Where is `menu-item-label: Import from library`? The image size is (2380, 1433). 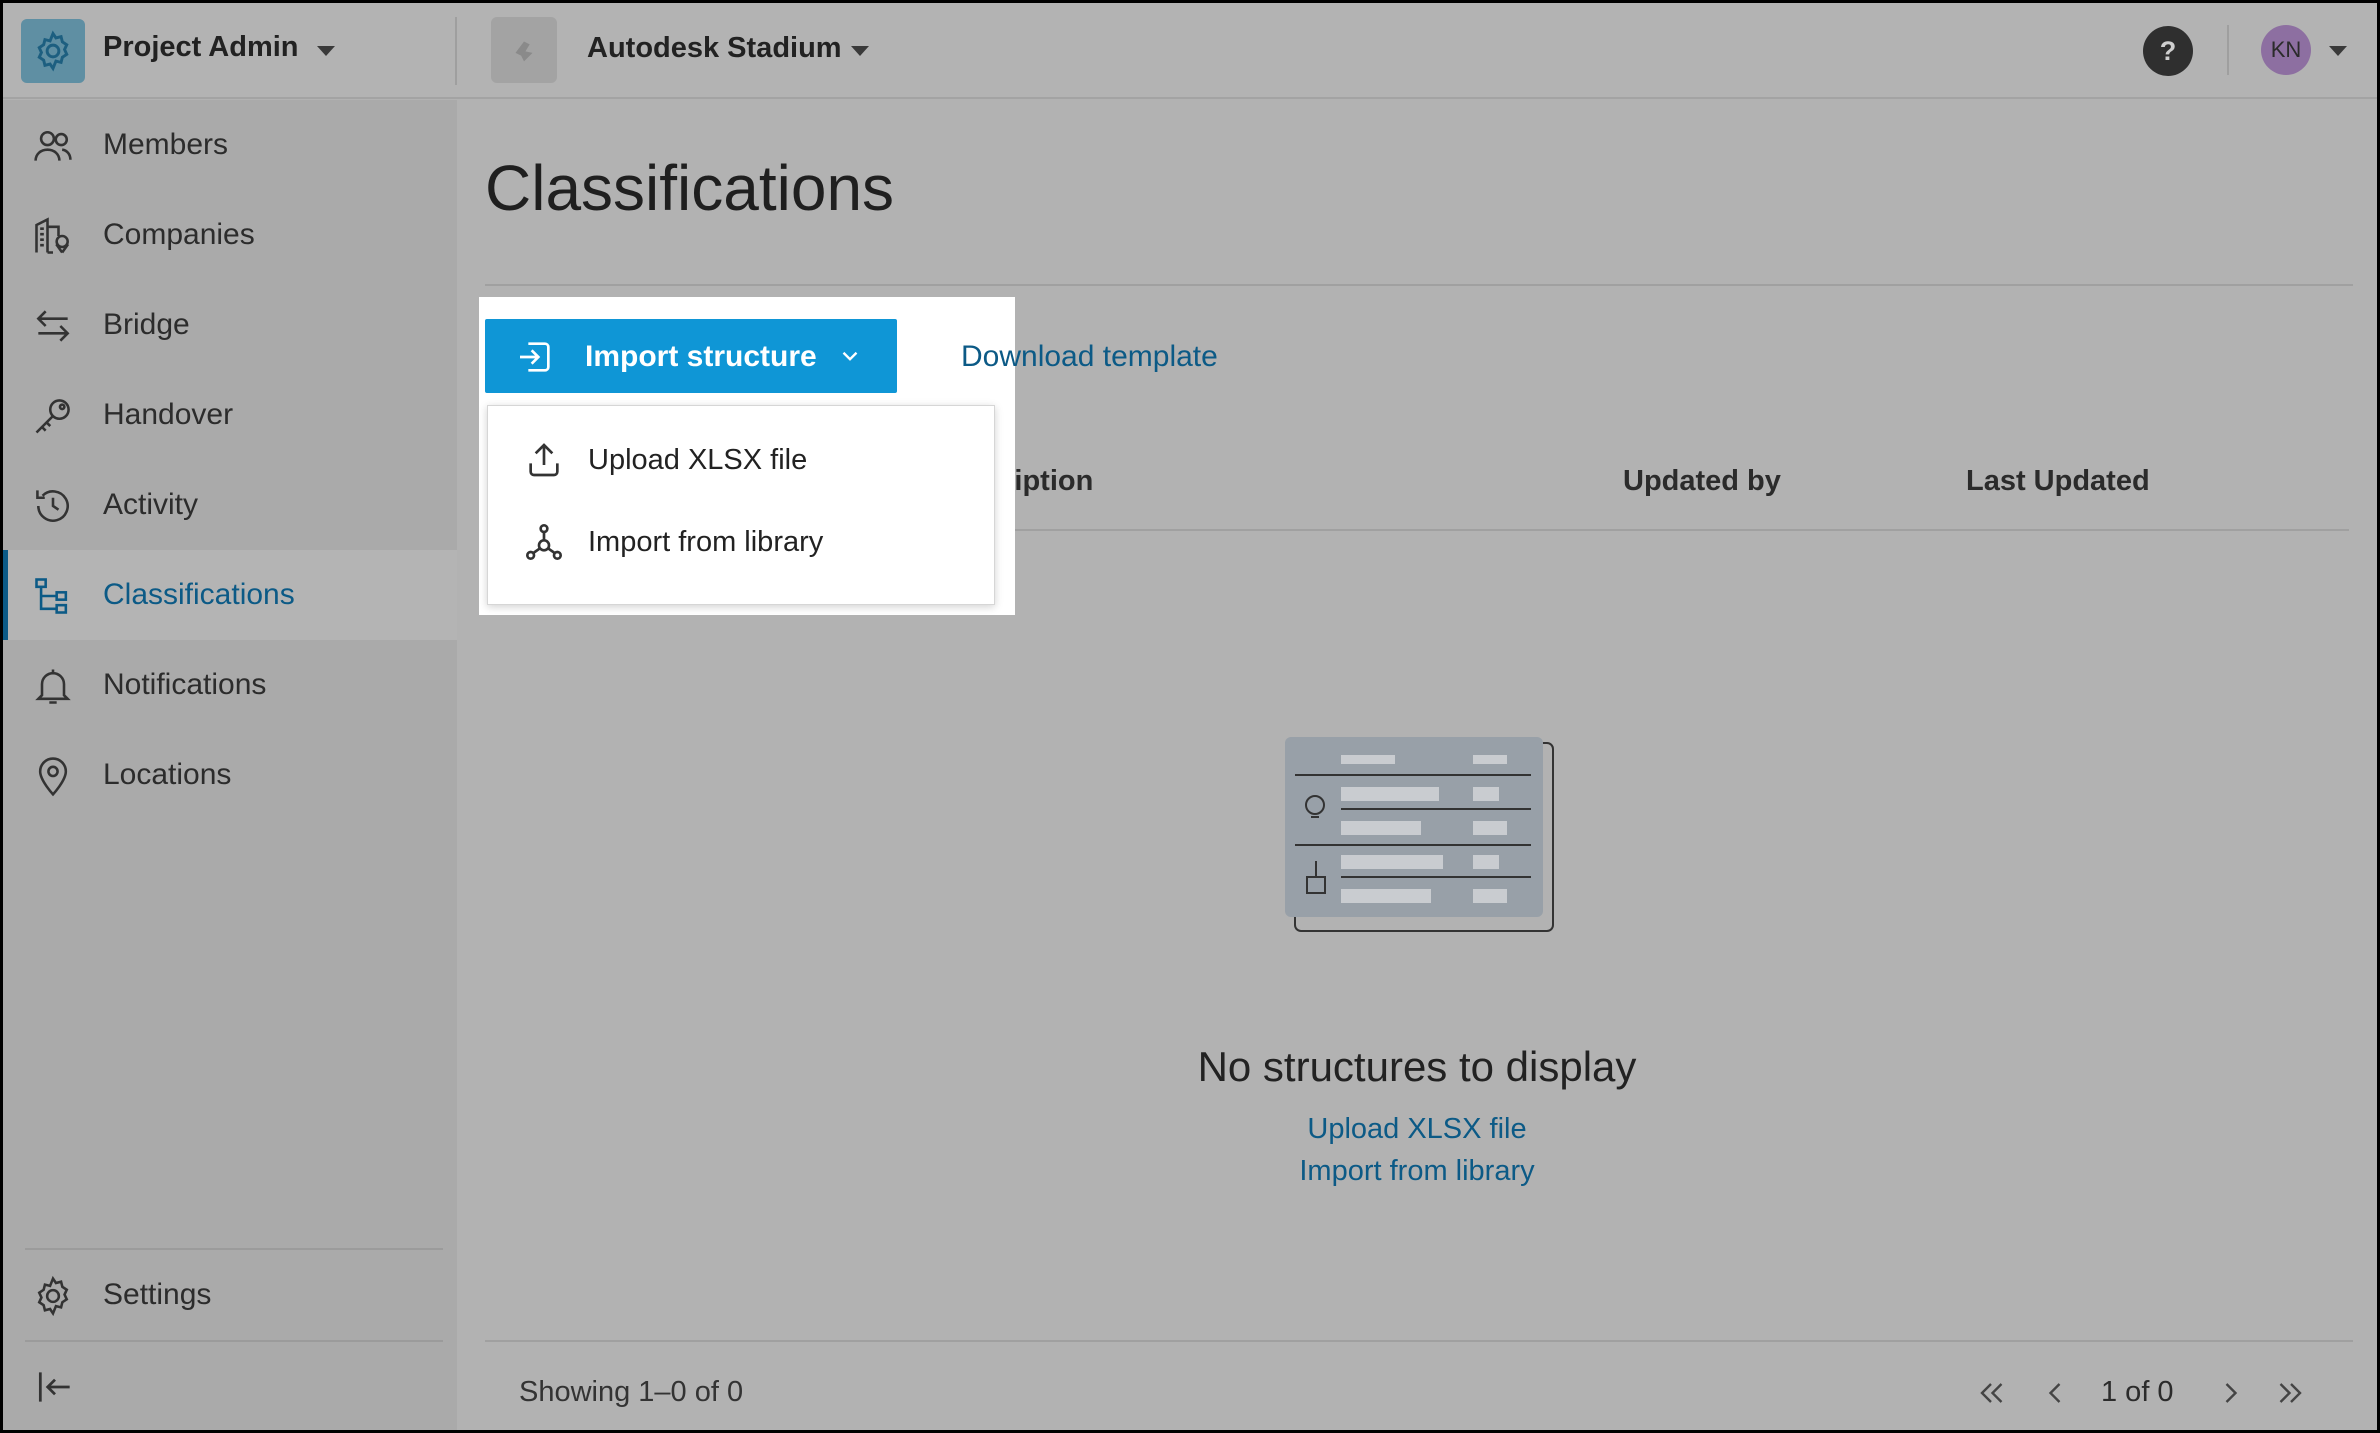
menu-item-label: Import from library is located at coordinates (706, 542).